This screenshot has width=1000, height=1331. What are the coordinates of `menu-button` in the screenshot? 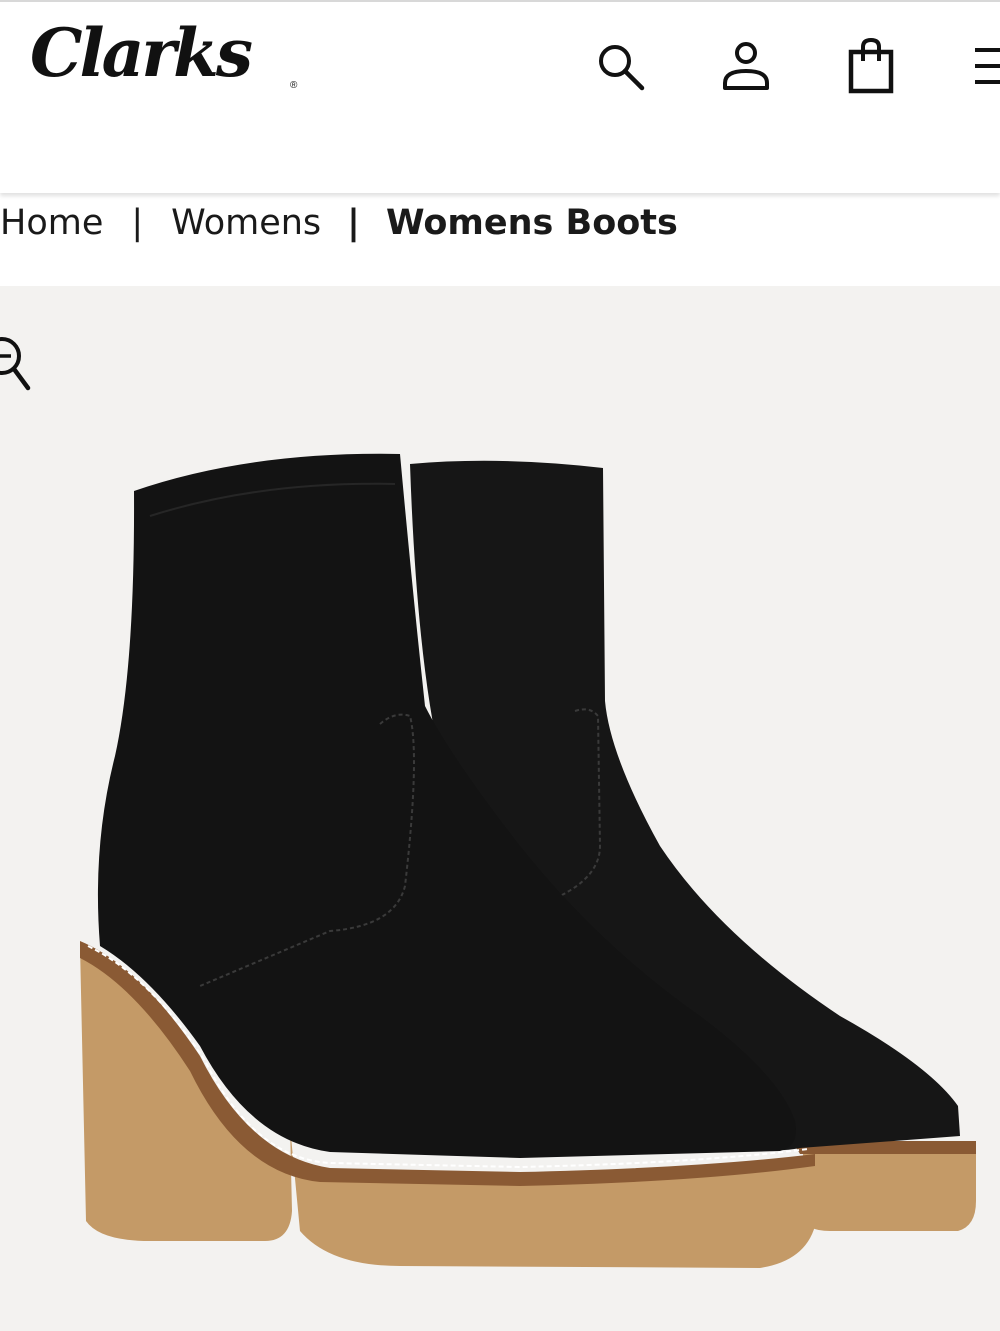 It's located at (984, 66).